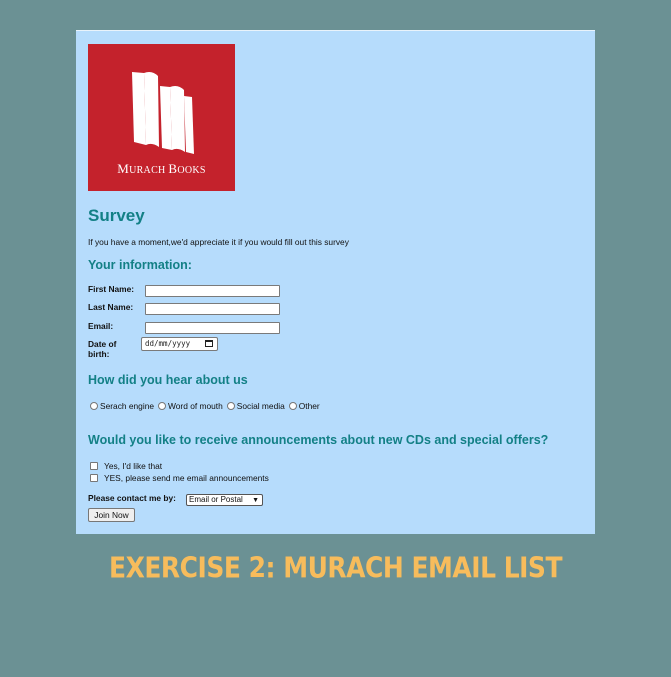 This screenshot has height=677, width=671. I want to click on checkbox-email-announcements: YES, please send me email announcements, so click(179, 478).